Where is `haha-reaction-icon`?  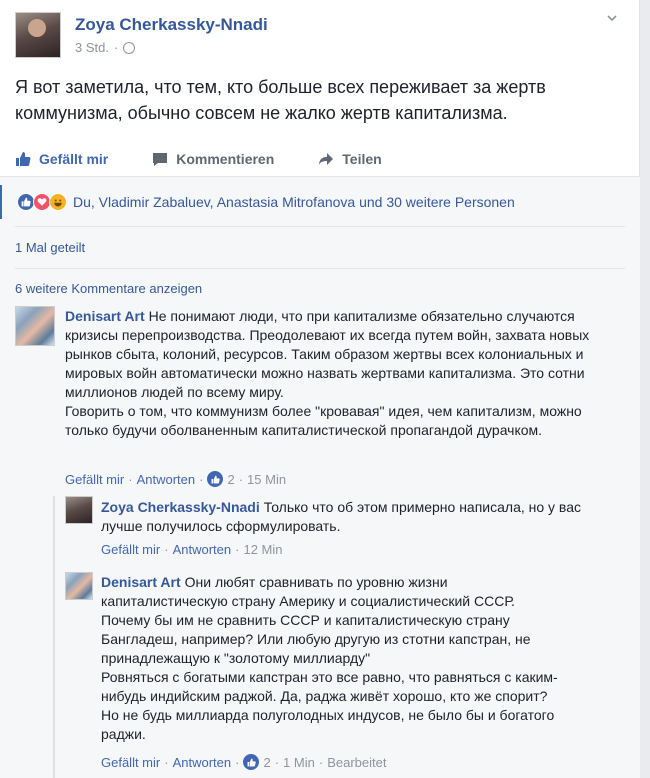 haha-reaction-icon is located at coordinates (58, 202).